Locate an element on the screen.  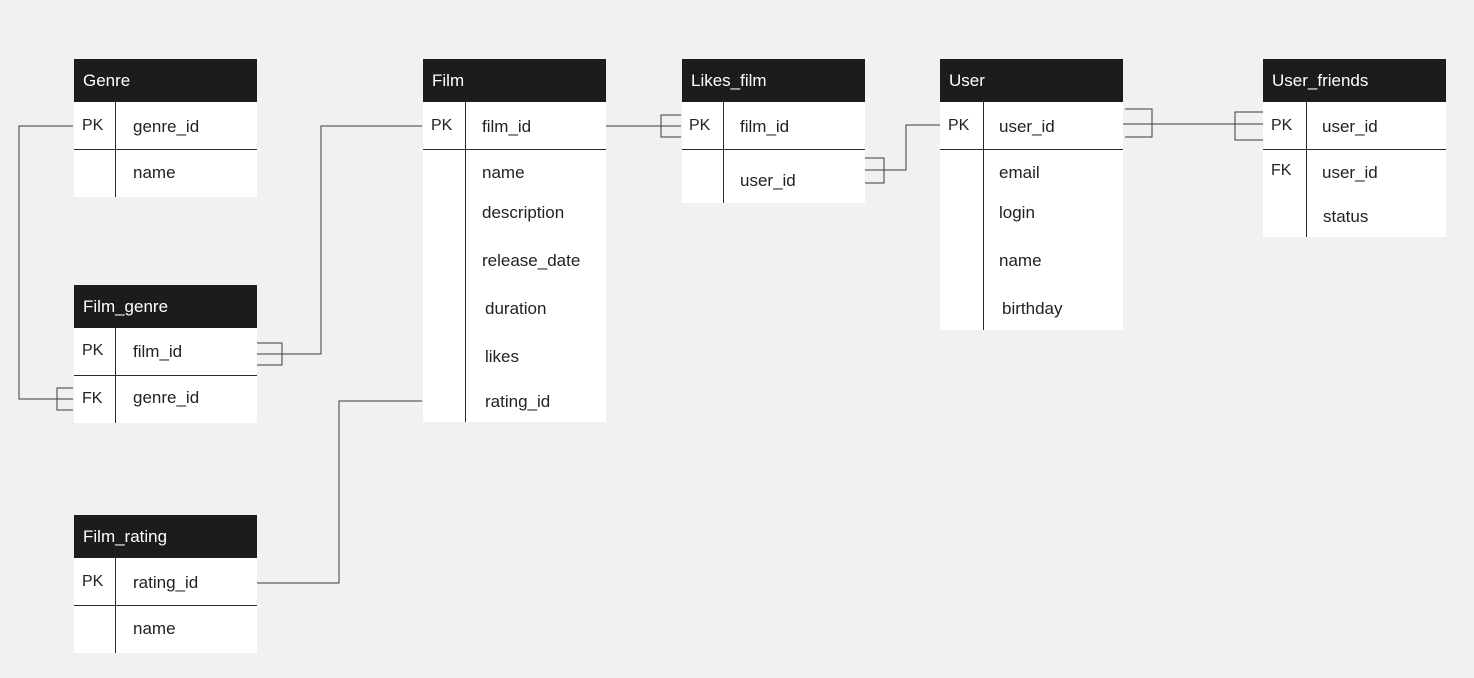
crowfoot-friends-side is located at coordinates (1248, 126).